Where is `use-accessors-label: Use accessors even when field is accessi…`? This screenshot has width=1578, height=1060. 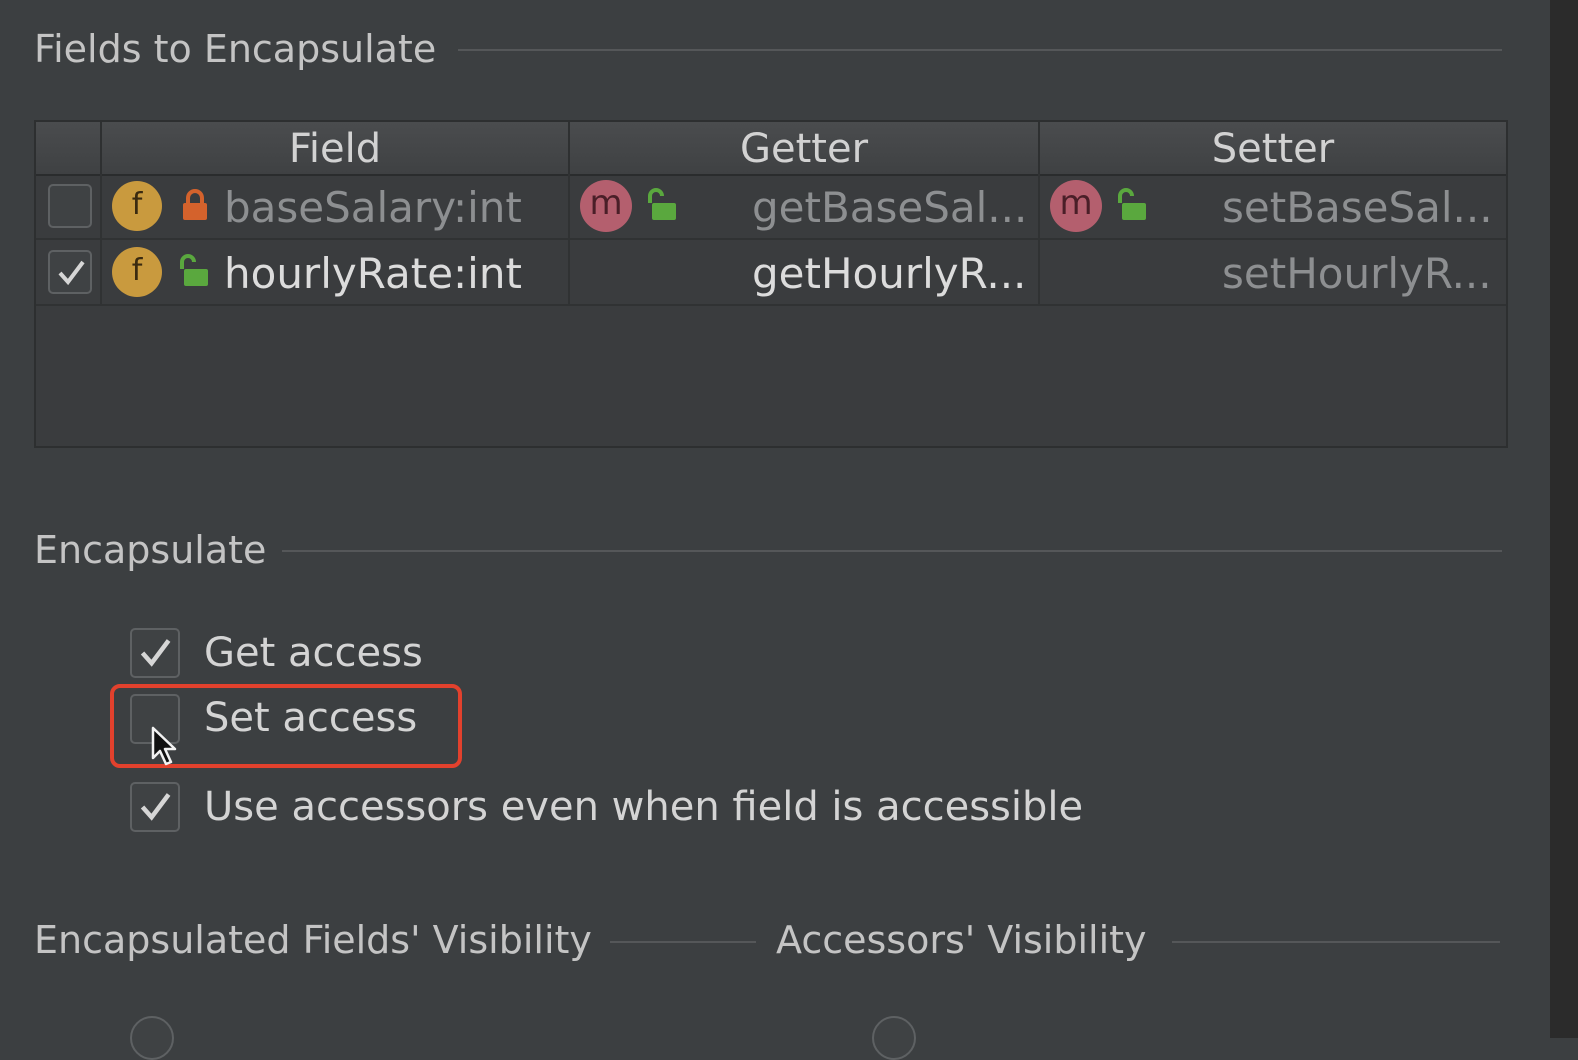 use-accessors-label: Use accessors even when field is accessi… is located at coordinates (643, 807).